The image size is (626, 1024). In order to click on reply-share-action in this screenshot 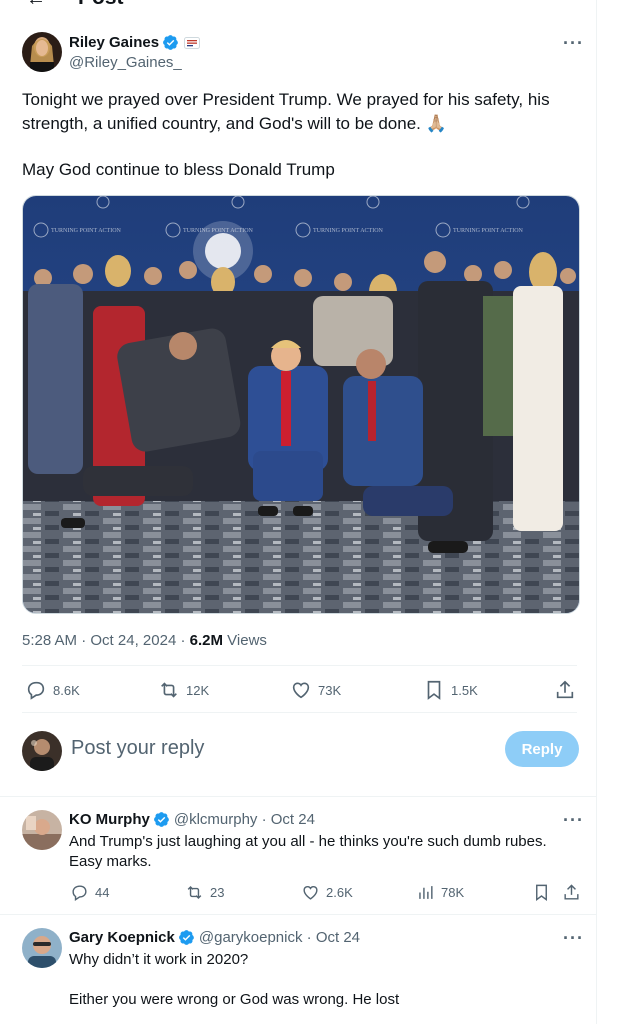, I will do `click(574, 892)`.